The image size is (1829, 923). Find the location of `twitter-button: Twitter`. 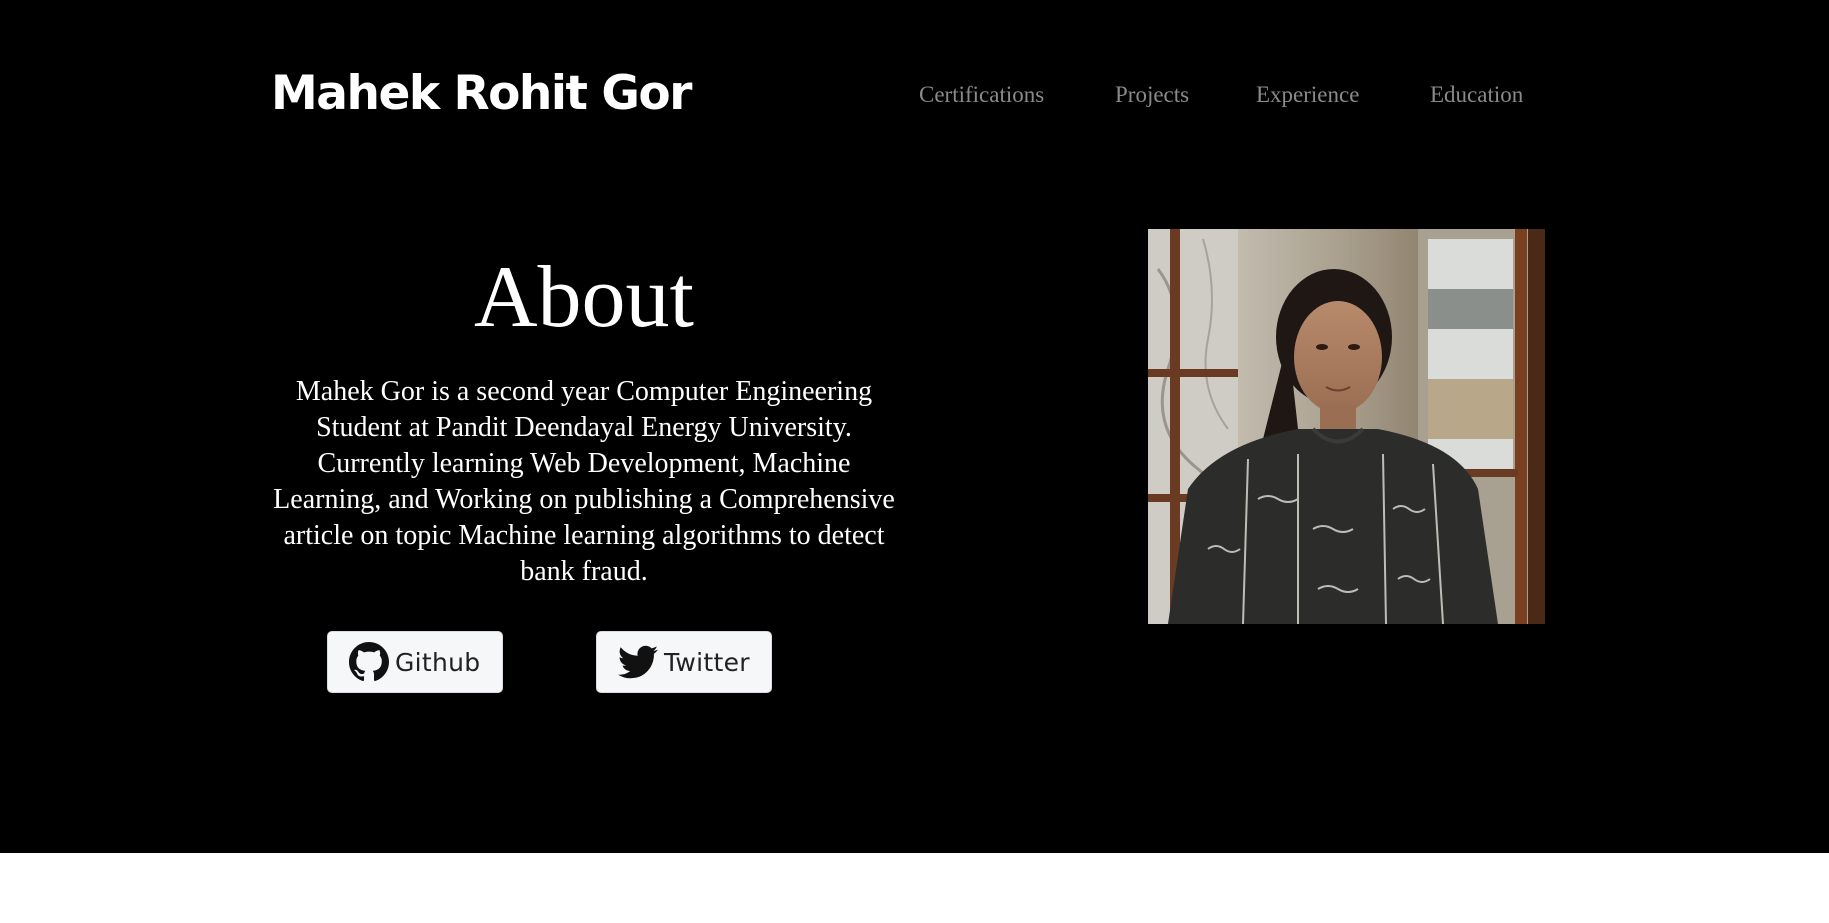

twitter-button: Twitter is located at coordinates (684, 662).